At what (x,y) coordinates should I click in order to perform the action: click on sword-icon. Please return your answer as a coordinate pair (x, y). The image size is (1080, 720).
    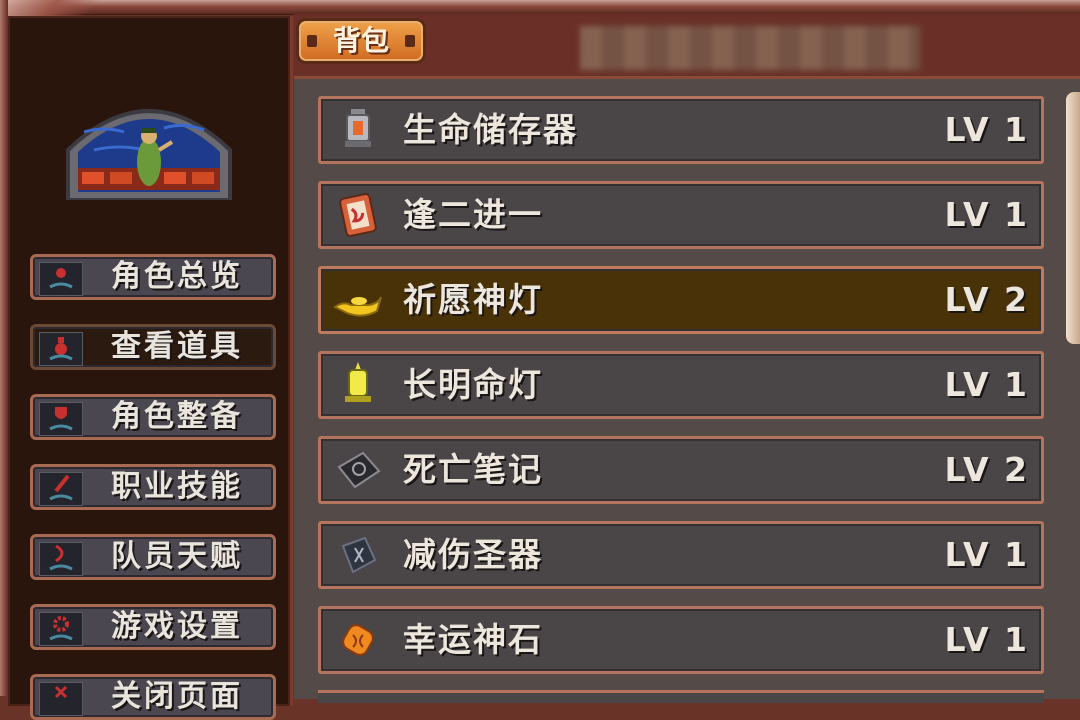
    Looking at the image, I should click on (61, 489).